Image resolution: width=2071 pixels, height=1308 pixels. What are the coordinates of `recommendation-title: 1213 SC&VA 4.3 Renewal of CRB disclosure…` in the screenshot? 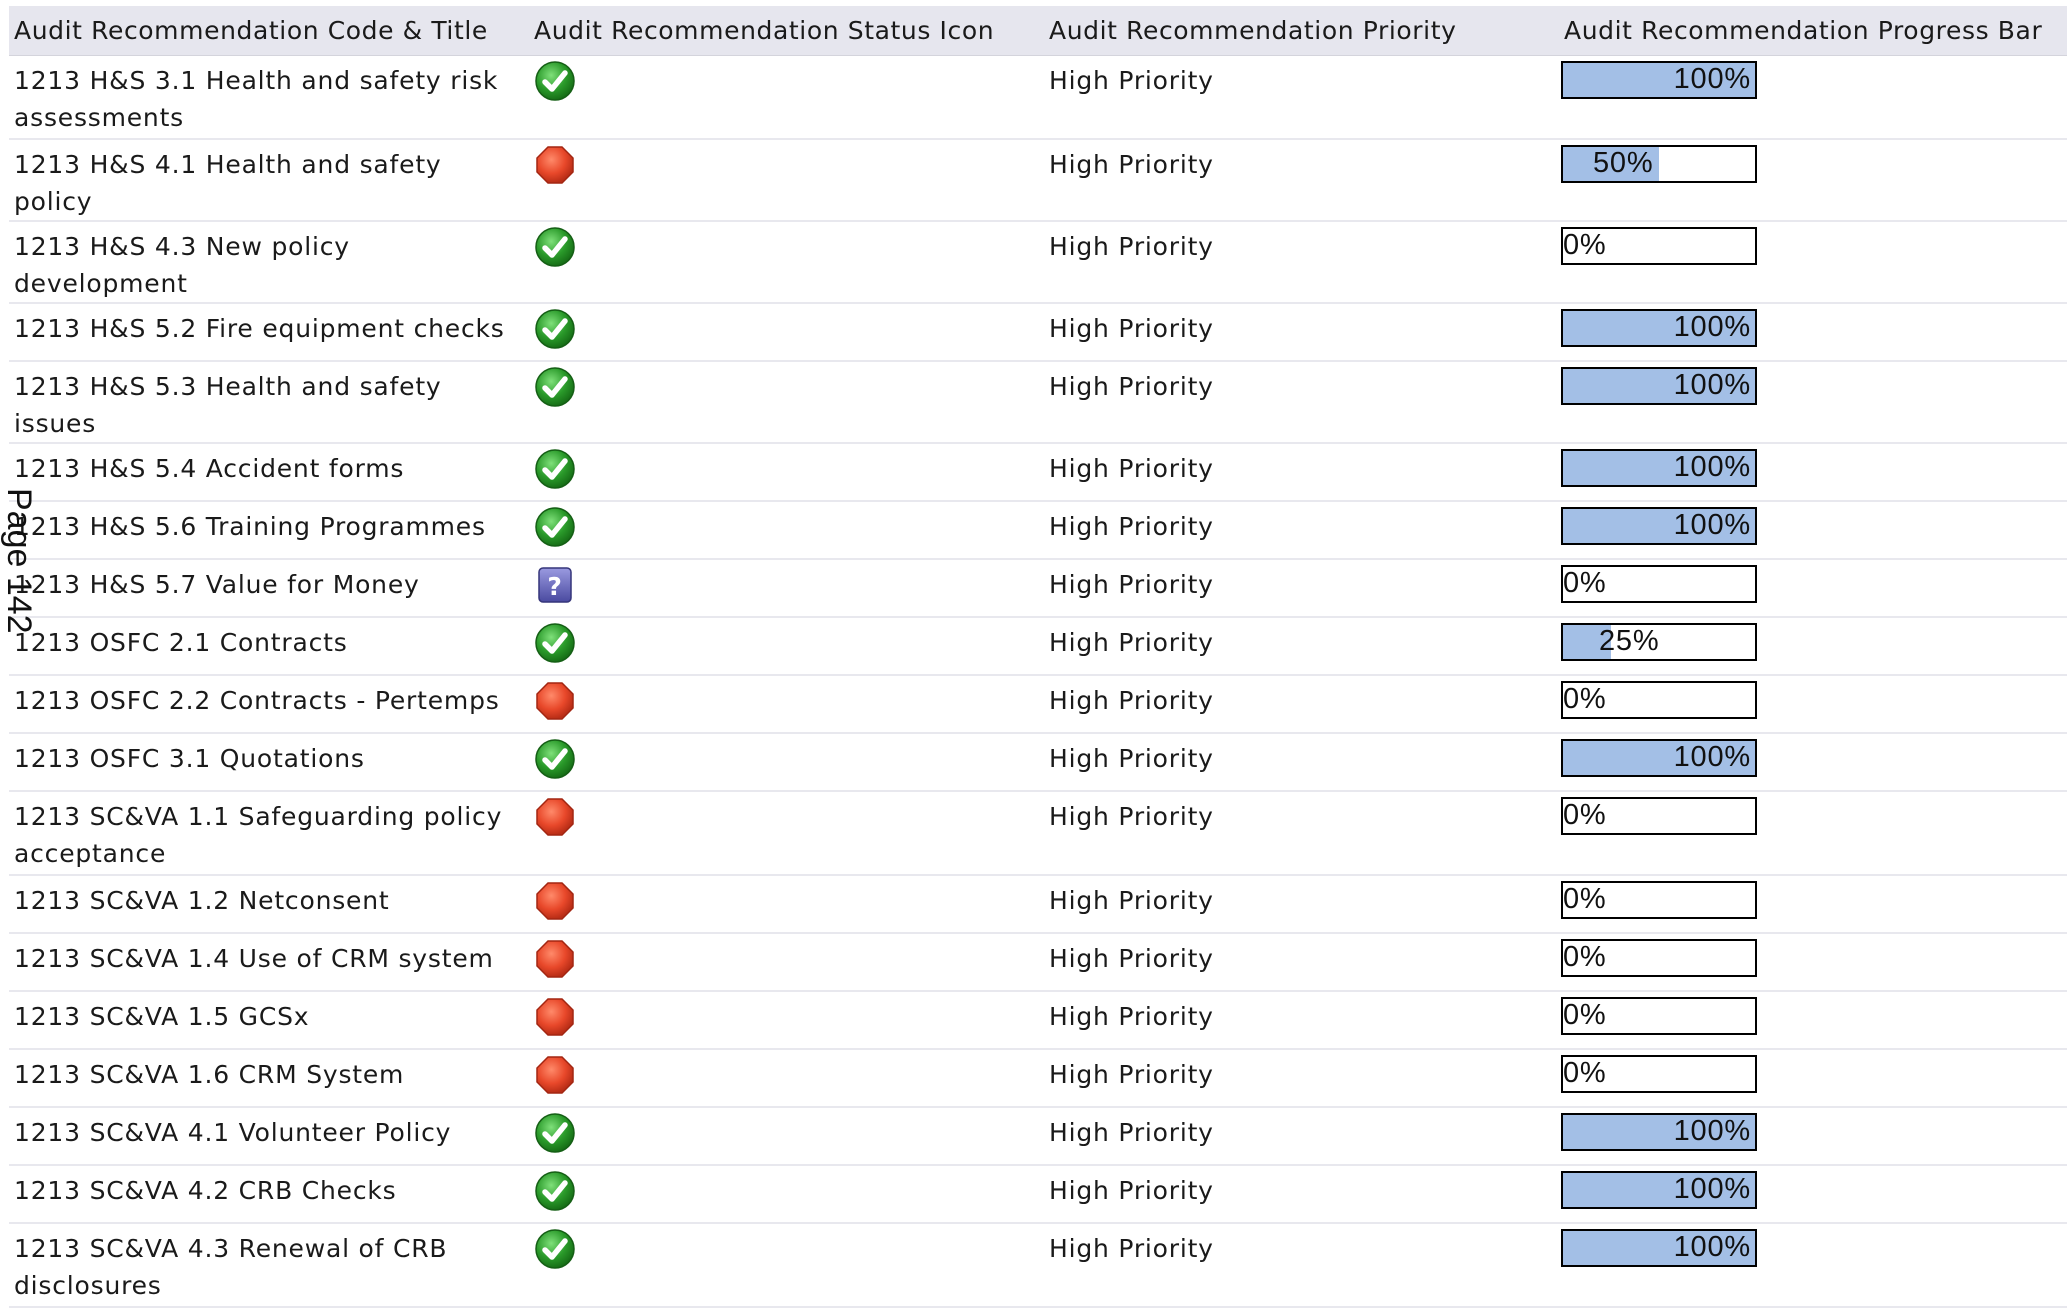 It's located at (269, 1265).